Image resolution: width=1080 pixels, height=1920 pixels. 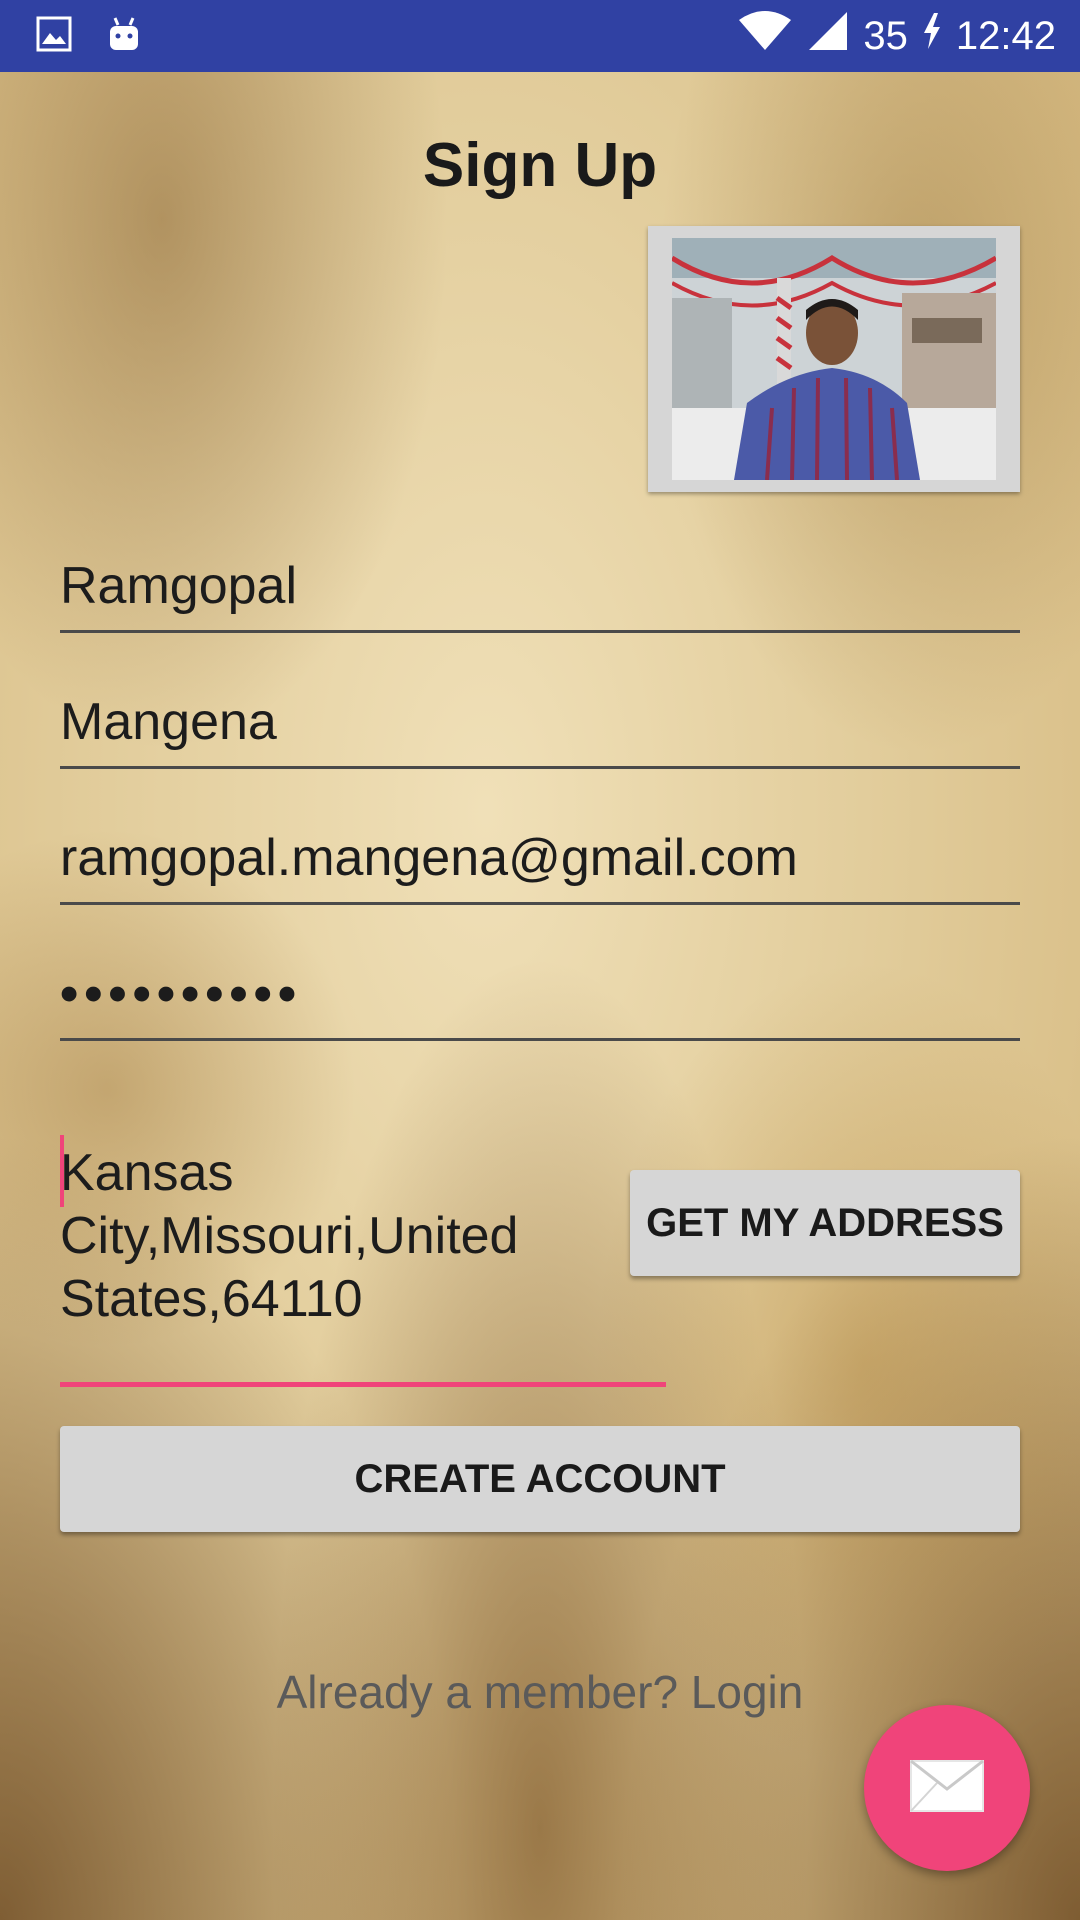 What do you see at coordinates (179, 586) in the screenshot?
I see `first-name-value: Ramgopal` at bounding box center [179, 586].